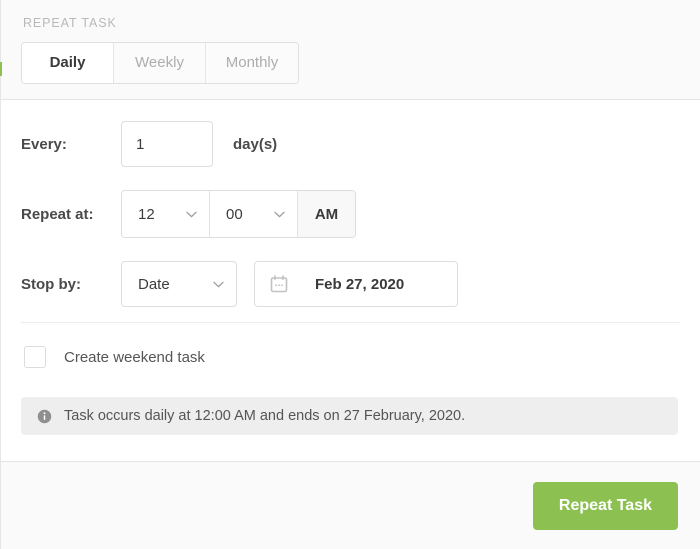  Describe the element at coordinates (134, 357) in the screenshot. I see `create-weekend-task-label: Create weekend task` at that location.